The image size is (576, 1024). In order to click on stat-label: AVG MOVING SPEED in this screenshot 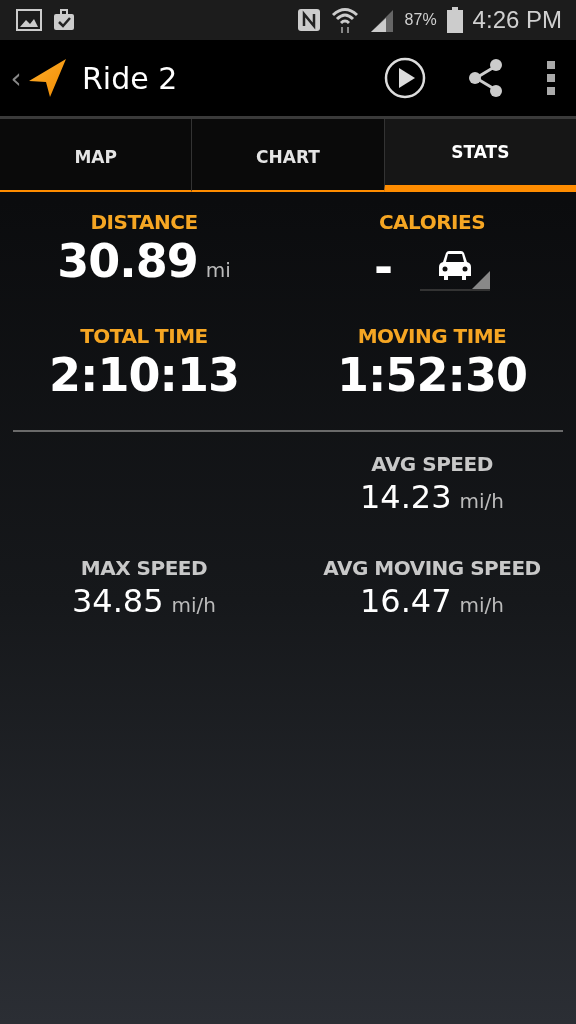, I will do `click(432, 568)`.